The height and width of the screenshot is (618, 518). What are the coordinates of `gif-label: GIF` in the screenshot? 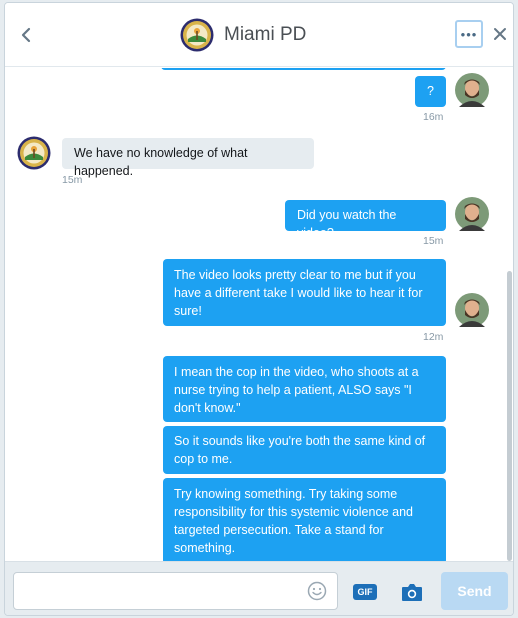 It's located at (365, 592).